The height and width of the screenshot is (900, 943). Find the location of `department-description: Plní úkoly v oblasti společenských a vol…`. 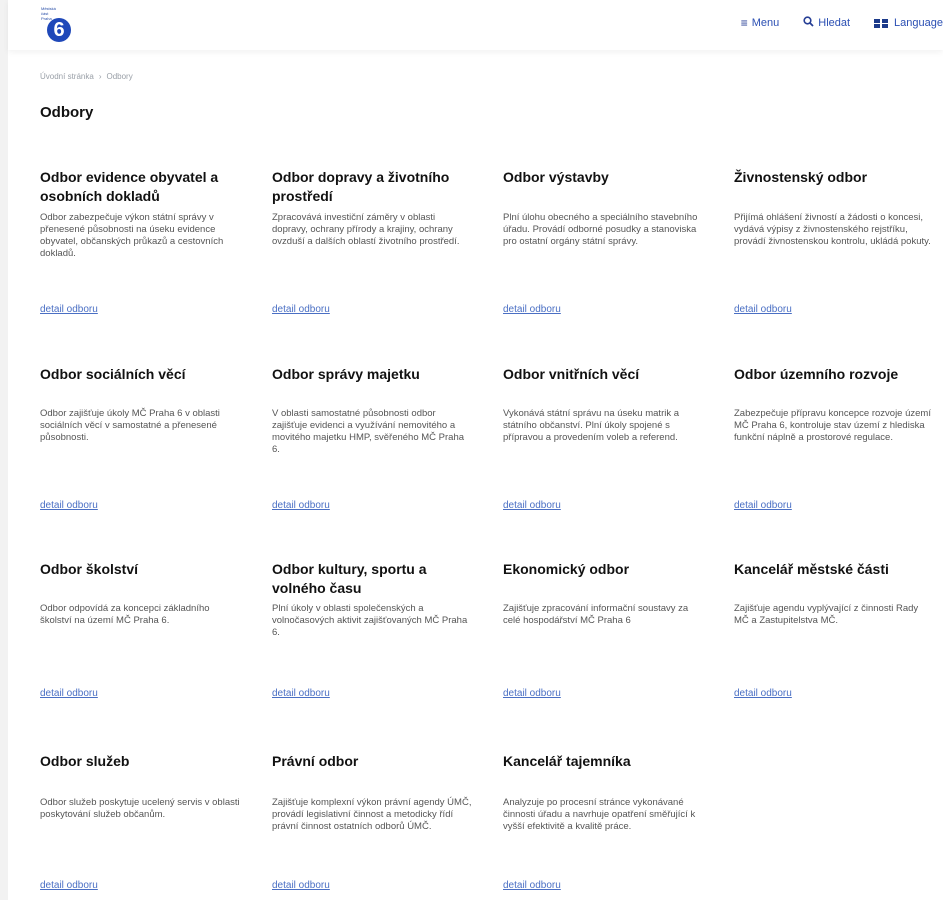

department-description: Plní úkoly v oblasti společenských a vol… is located at coordinates (370, 620).